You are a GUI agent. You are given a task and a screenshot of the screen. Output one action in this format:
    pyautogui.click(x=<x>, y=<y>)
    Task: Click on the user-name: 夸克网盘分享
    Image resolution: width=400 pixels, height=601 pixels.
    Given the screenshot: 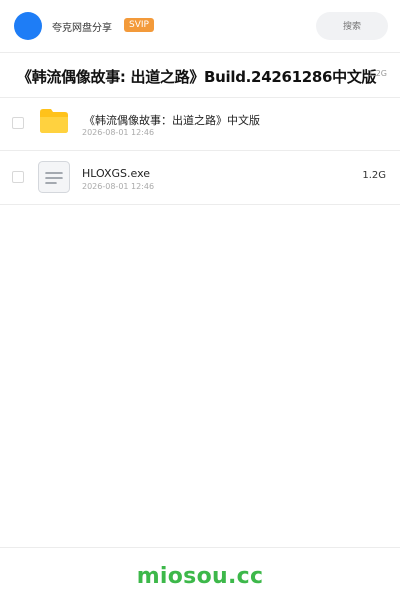 What is the action you would take?
    pyautogui.click(x=82, y=28)
    